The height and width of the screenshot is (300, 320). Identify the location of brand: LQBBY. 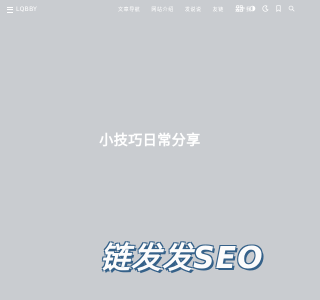
(22, 9).